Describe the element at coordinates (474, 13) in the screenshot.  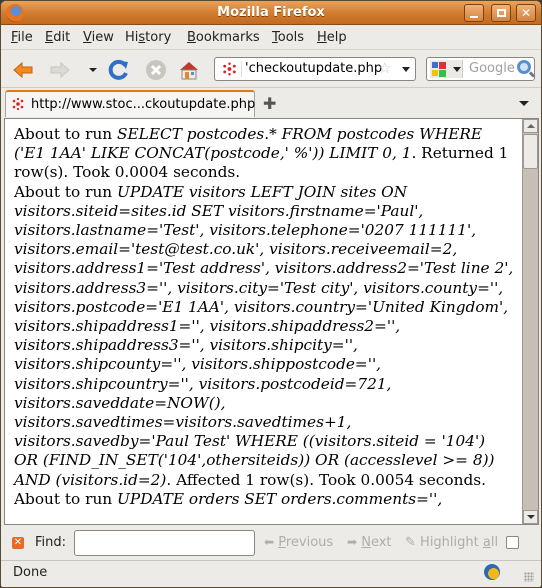
I see `minimize-button` at that location.